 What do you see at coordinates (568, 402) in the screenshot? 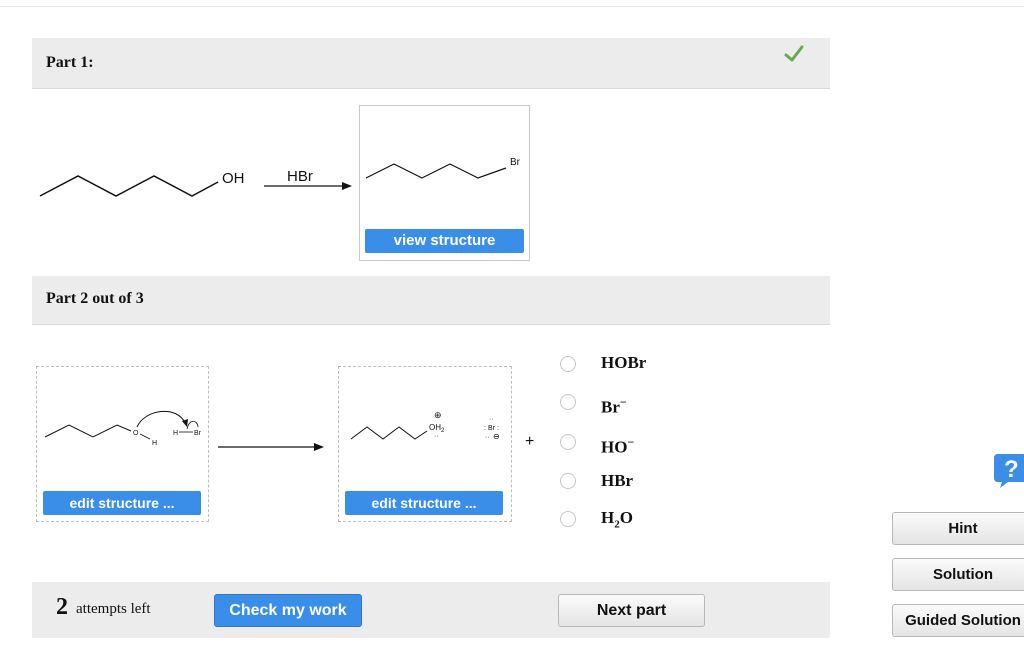
I see `option-radio-br-minus` at bounding box center [568, 402].